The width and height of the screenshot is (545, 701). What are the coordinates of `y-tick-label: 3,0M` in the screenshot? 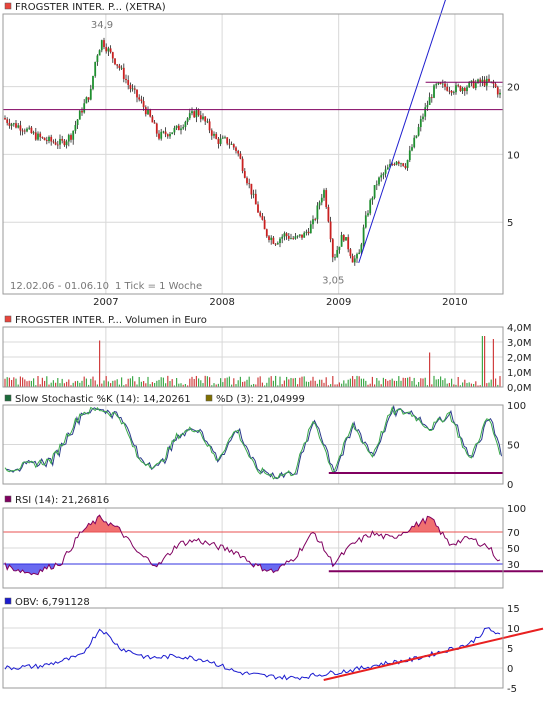 It's located at (519, 343).